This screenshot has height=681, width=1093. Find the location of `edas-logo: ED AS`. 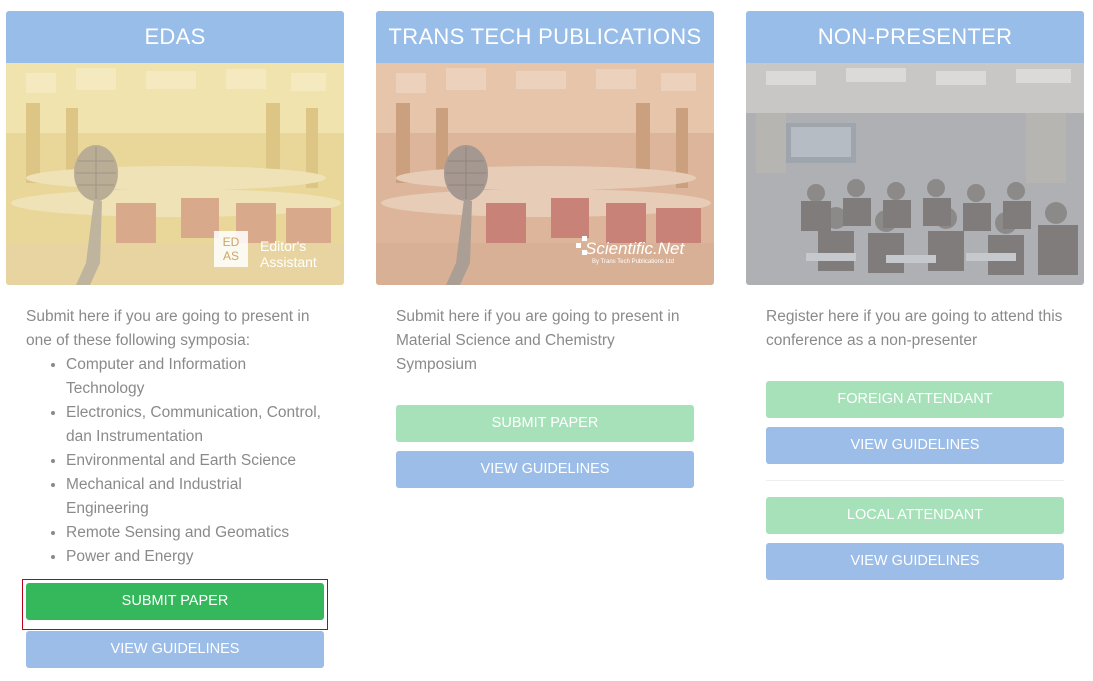

edas-logo: ED AS is located at coordinates (231, 249).